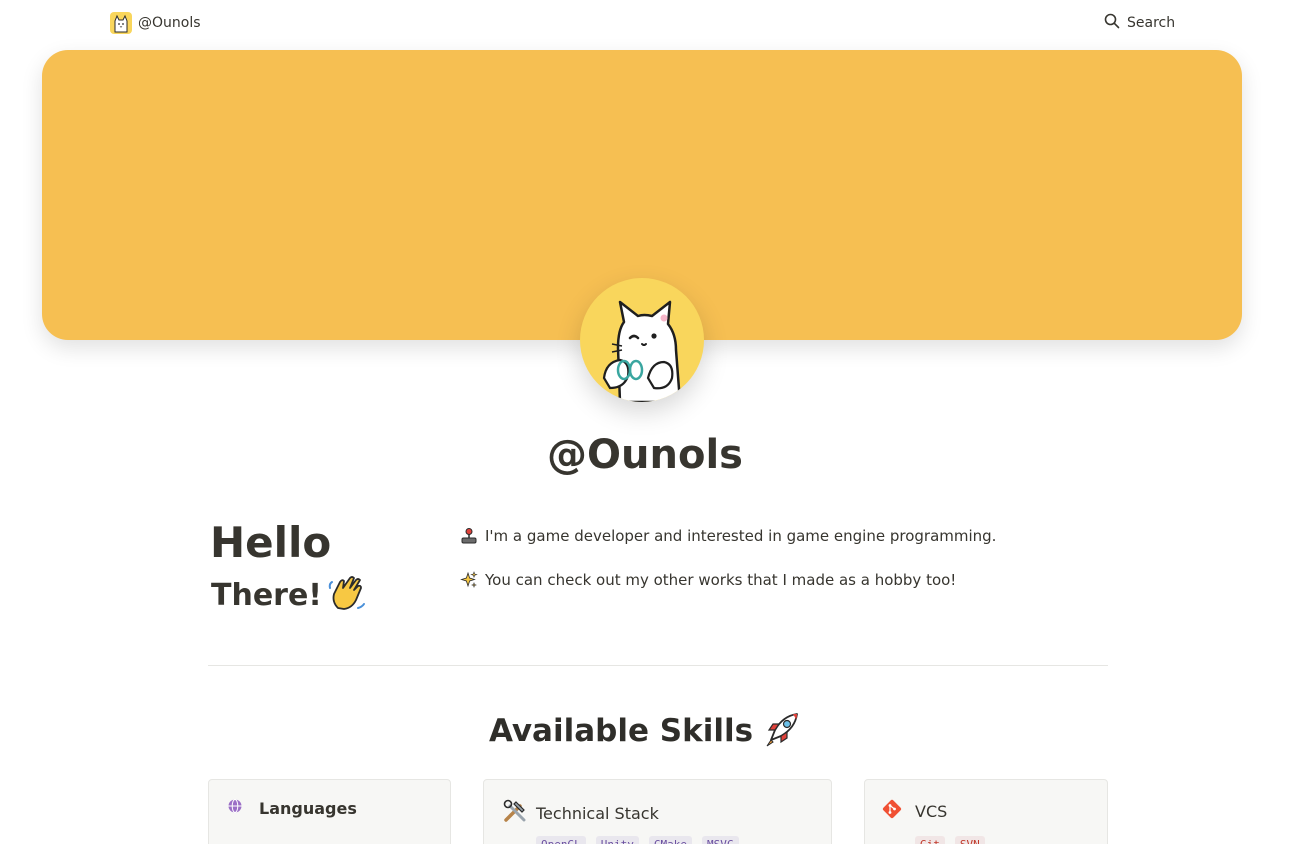 The height and width of the screenshot is (844, 1290). Describe the element at coordinates (670, 840) in the screenshot. I see `skill-tag: CMake` at that location.